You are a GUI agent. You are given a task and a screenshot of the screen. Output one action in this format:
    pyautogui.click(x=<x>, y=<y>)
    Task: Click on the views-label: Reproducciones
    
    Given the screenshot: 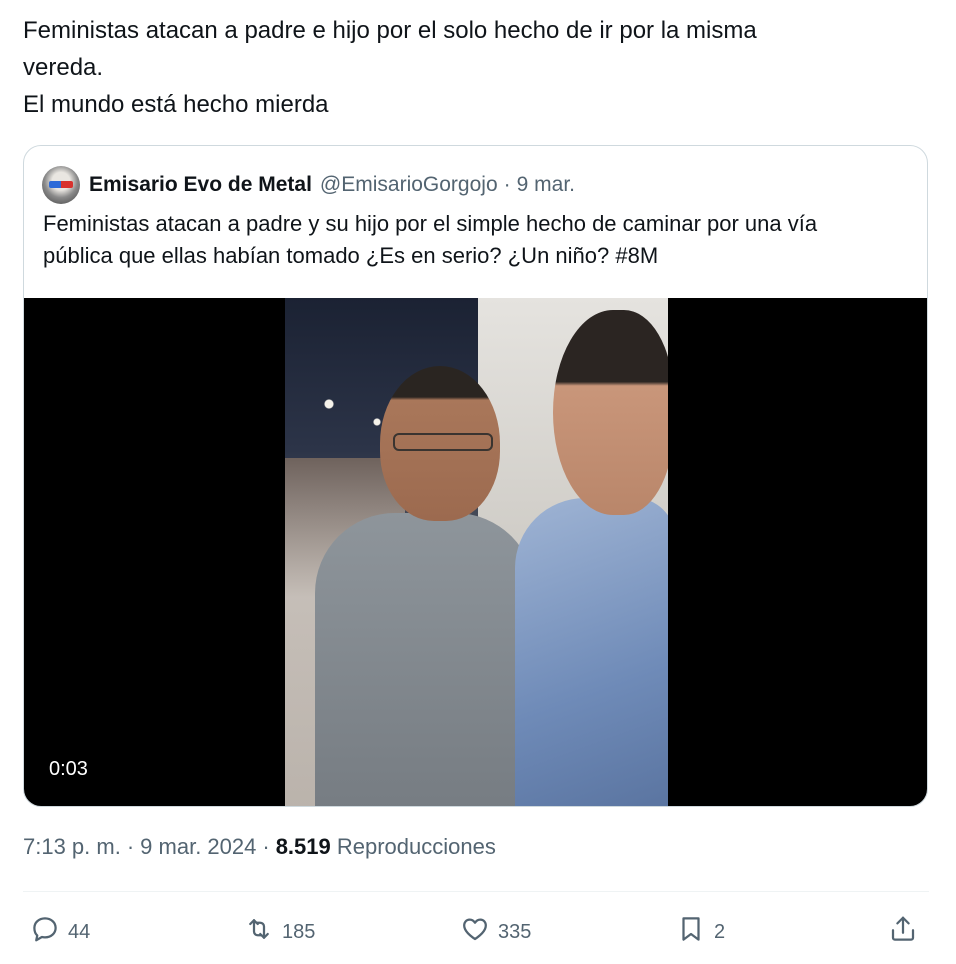 What is the action you would take?
    pyautogui.click(x=416, y=846)
    